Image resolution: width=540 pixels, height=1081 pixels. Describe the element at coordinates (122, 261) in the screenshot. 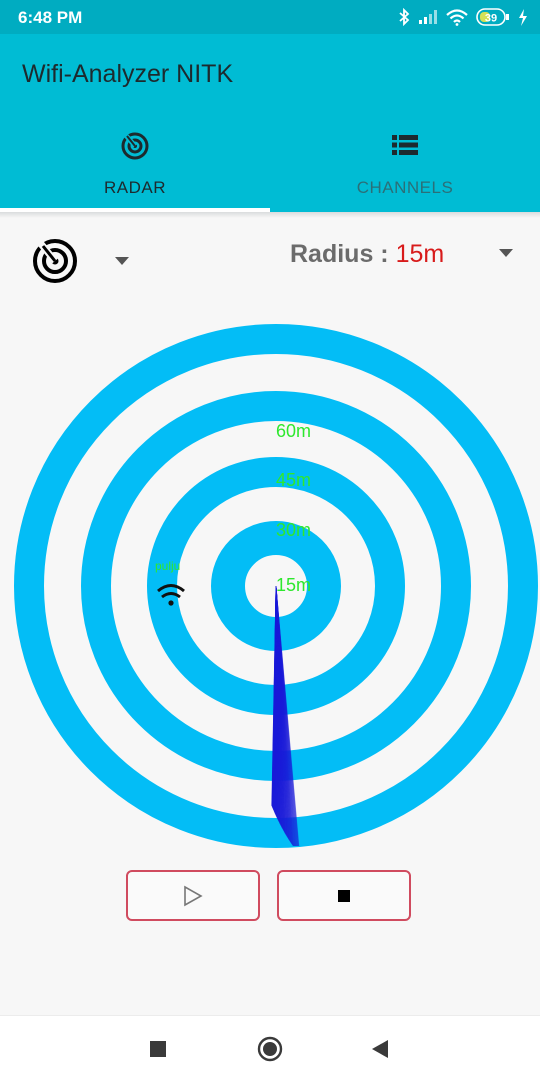

I see `mode-dropdown-icon` at that location.